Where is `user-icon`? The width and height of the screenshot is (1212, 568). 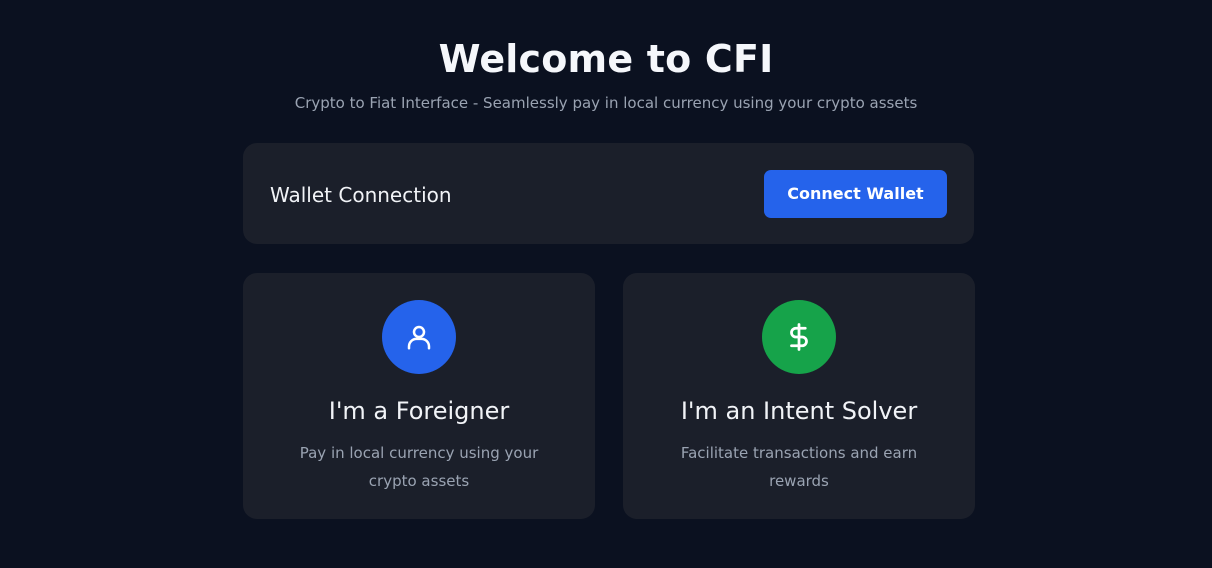 user-icon is located at coordinates (419, 337).